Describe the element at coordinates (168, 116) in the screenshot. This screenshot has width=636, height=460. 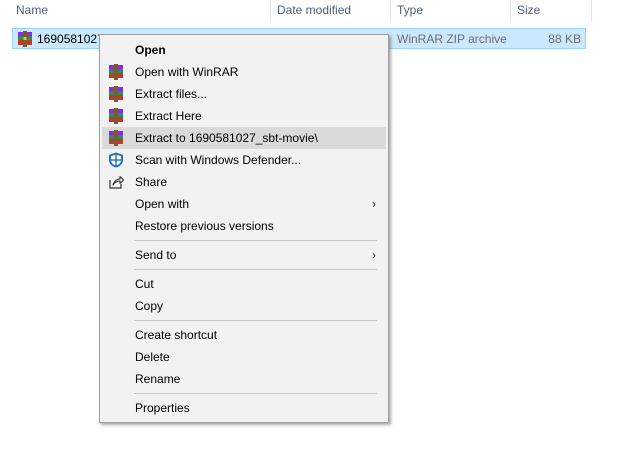
I see `menu-item-label: Extract Here` at that location.